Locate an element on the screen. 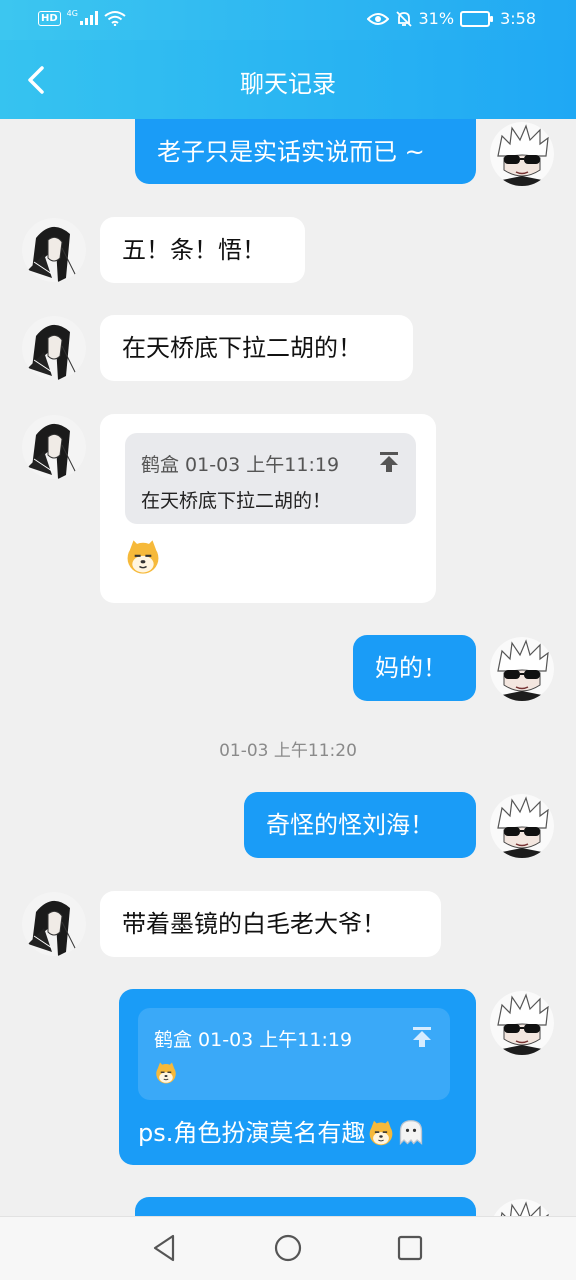 The image size is (576, 1280). chat-history-header: 聊天记录 is located at coordinates (288, 79).